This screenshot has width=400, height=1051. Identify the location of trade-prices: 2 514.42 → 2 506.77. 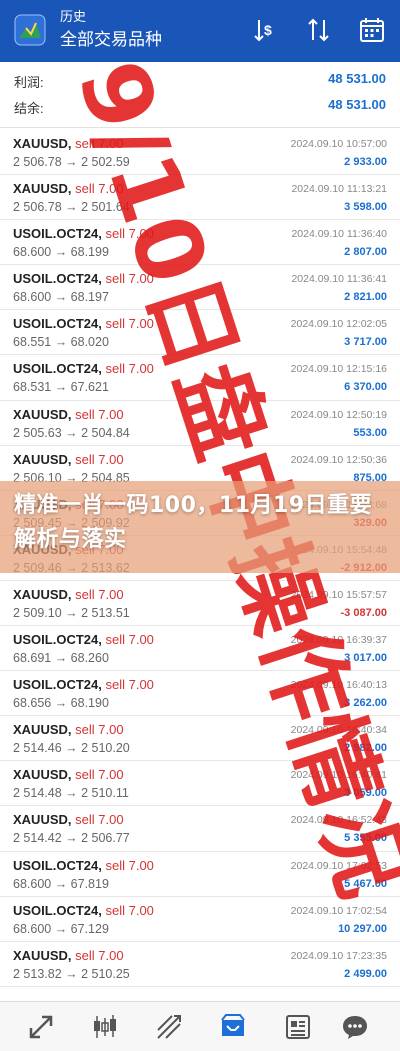
(71, 838).